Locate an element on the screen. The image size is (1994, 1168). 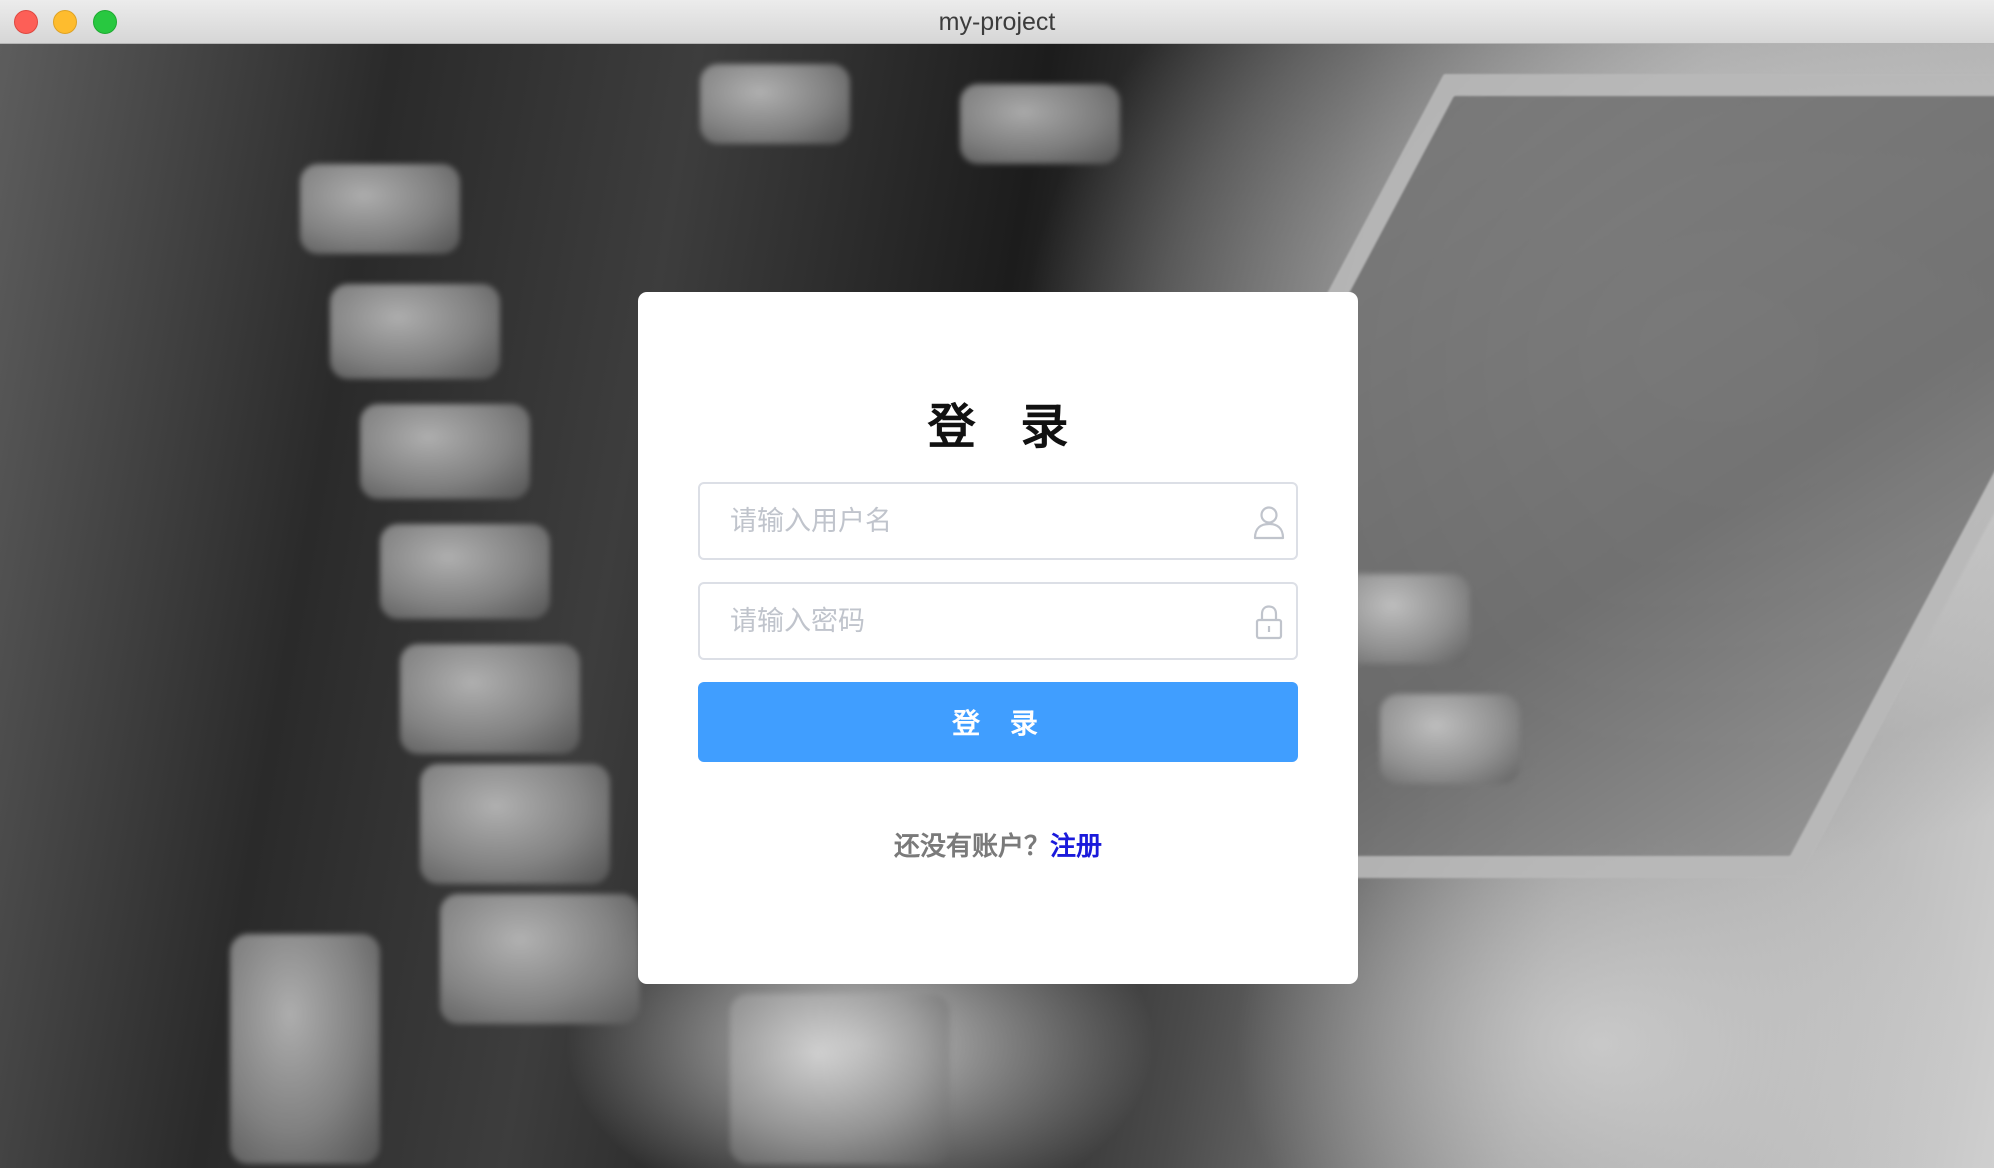
username-field is located at coordinates (998, 521).